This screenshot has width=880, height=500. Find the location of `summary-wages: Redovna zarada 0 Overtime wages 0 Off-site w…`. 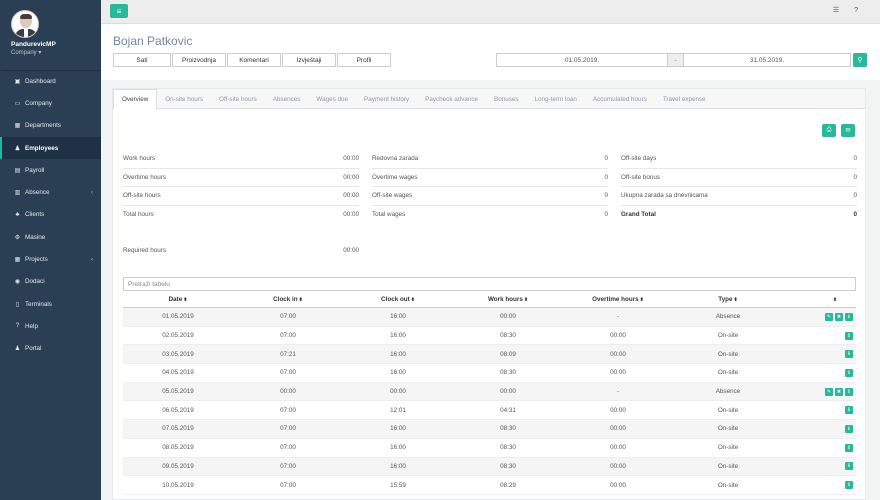

summary-wages: Redovna zarada 0 Overtime wages 0 Off-site w… is located at coordinates (490, 187).